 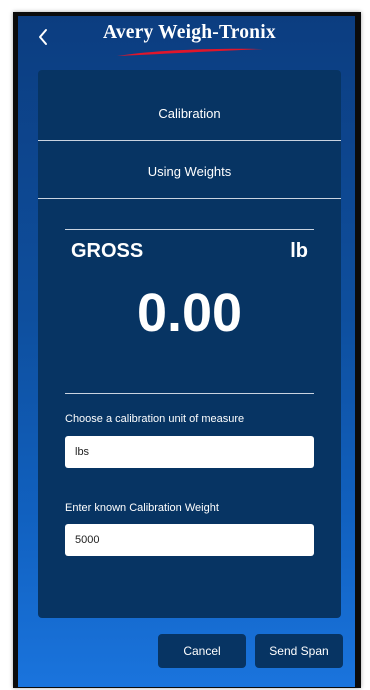 I want to click on unit-field-label: Choose a calibration unit of measure, so click(x=155, y=419).